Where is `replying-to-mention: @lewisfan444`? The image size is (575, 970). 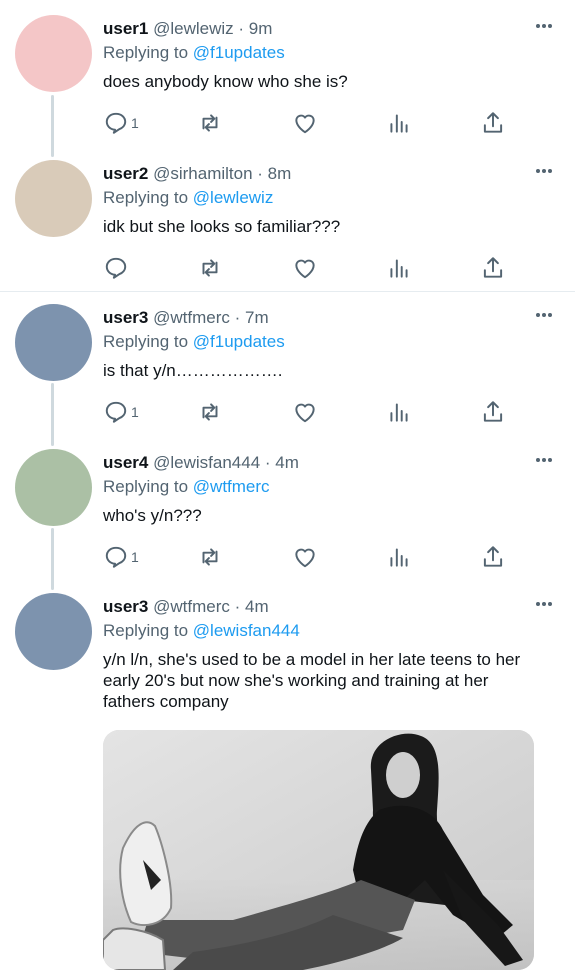
replying-to-mention: @lewisfan444 is located at coordinates (246, 630).